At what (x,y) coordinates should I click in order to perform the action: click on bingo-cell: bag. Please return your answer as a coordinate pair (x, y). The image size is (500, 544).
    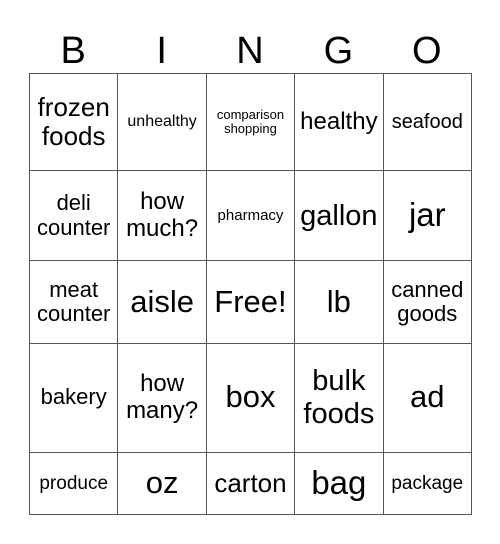
    Looking at the image, I should click on (339, 483).